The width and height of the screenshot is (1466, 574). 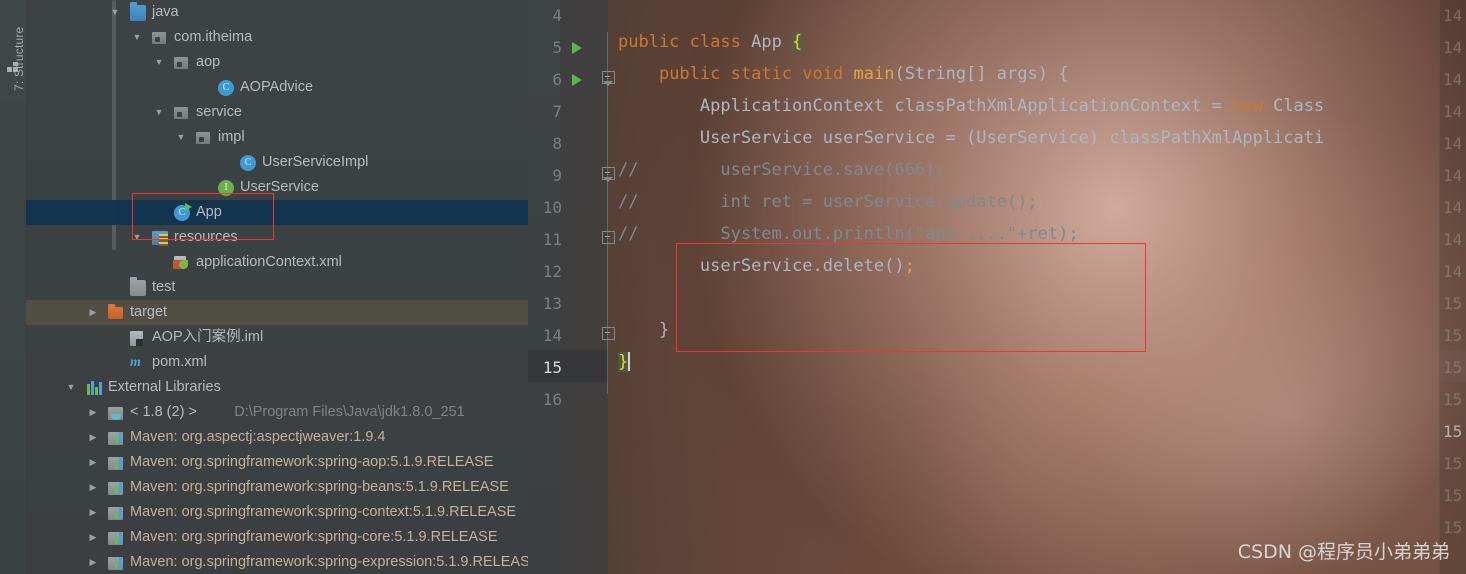 I want to click on line-number: 4, so click(x=557, y=15).